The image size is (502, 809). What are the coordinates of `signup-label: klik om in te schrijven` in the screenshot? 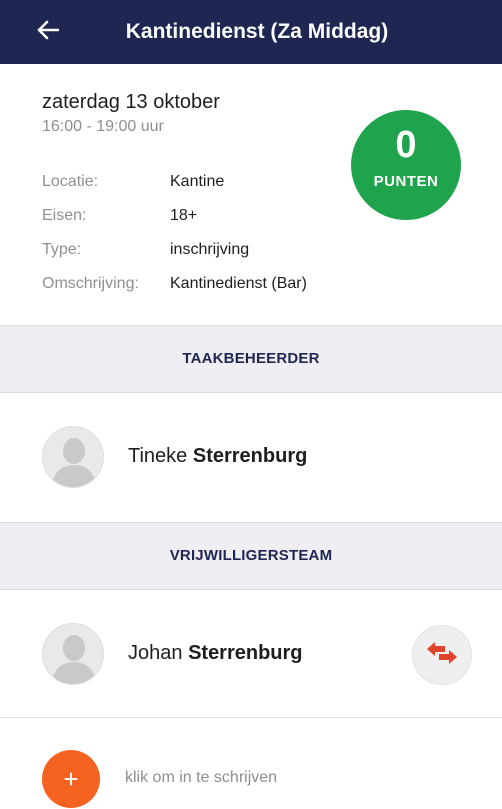 It's located at (201, 778).